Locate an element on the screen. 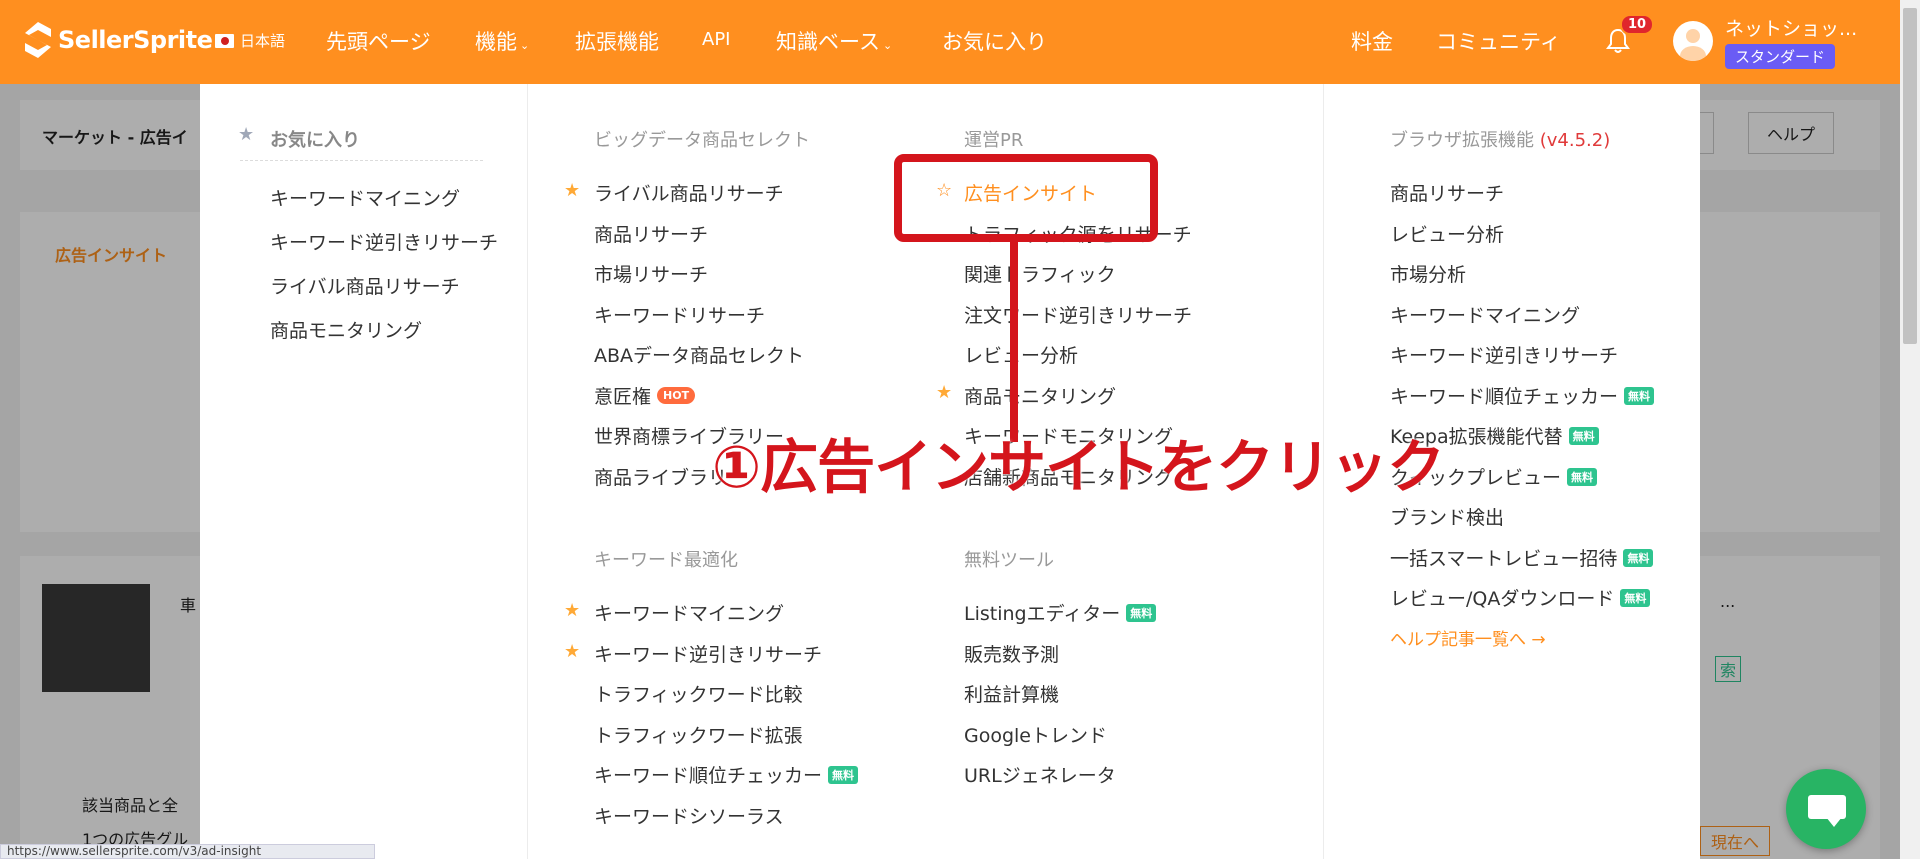 The height and width of the screenshot is (859, 1920). annotation-text: ①広告インサイトをクリック is located at coordinates (1078, 467).